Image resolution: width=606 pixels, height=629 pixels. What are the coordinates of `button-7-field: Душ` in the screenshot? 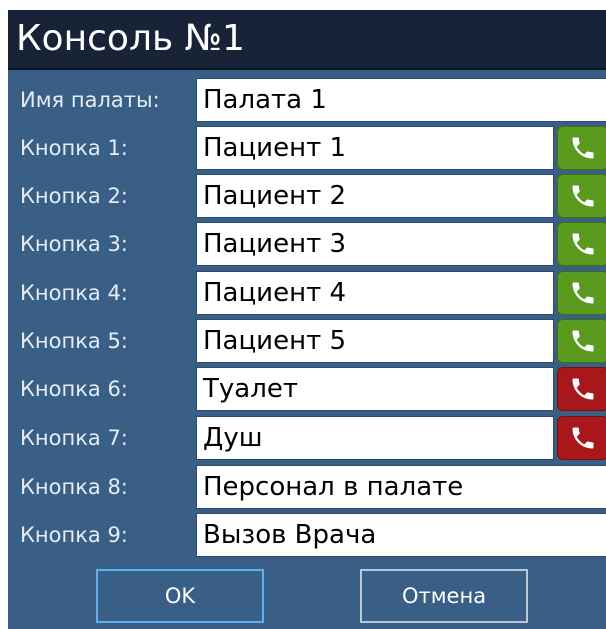 It's located at (375, 438).